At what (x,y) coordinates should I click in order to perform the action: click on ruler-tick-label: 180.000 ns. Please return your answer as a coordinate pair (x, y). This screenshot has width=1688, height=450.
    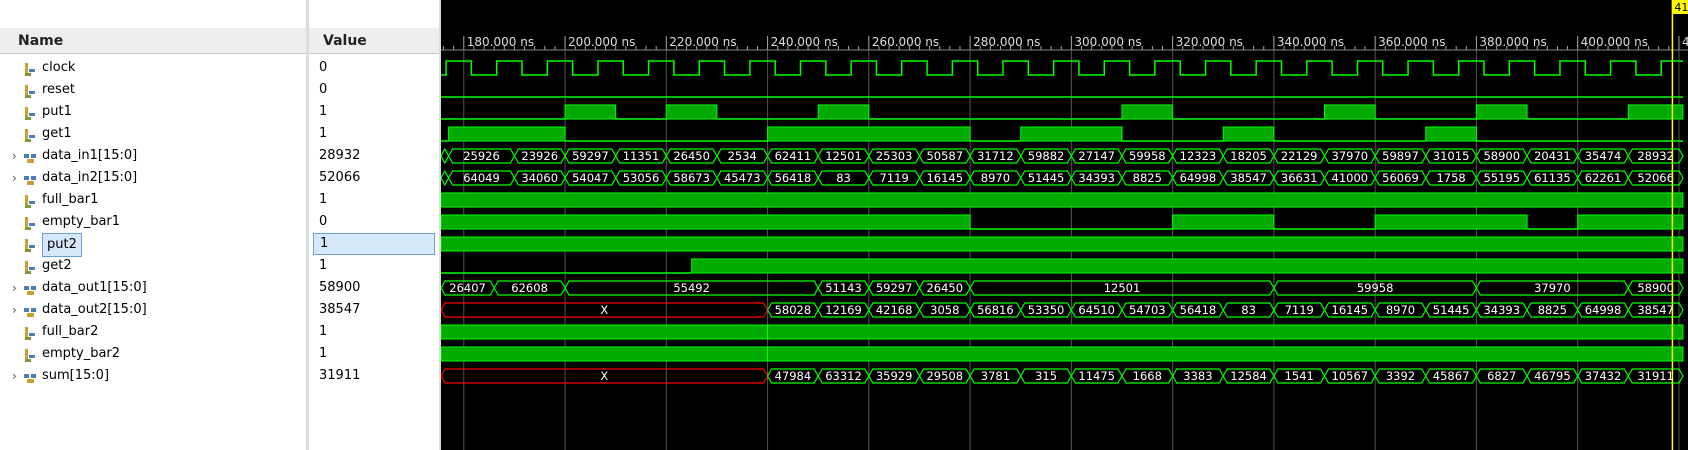
    Looking at the image, I should click on (500, 42).